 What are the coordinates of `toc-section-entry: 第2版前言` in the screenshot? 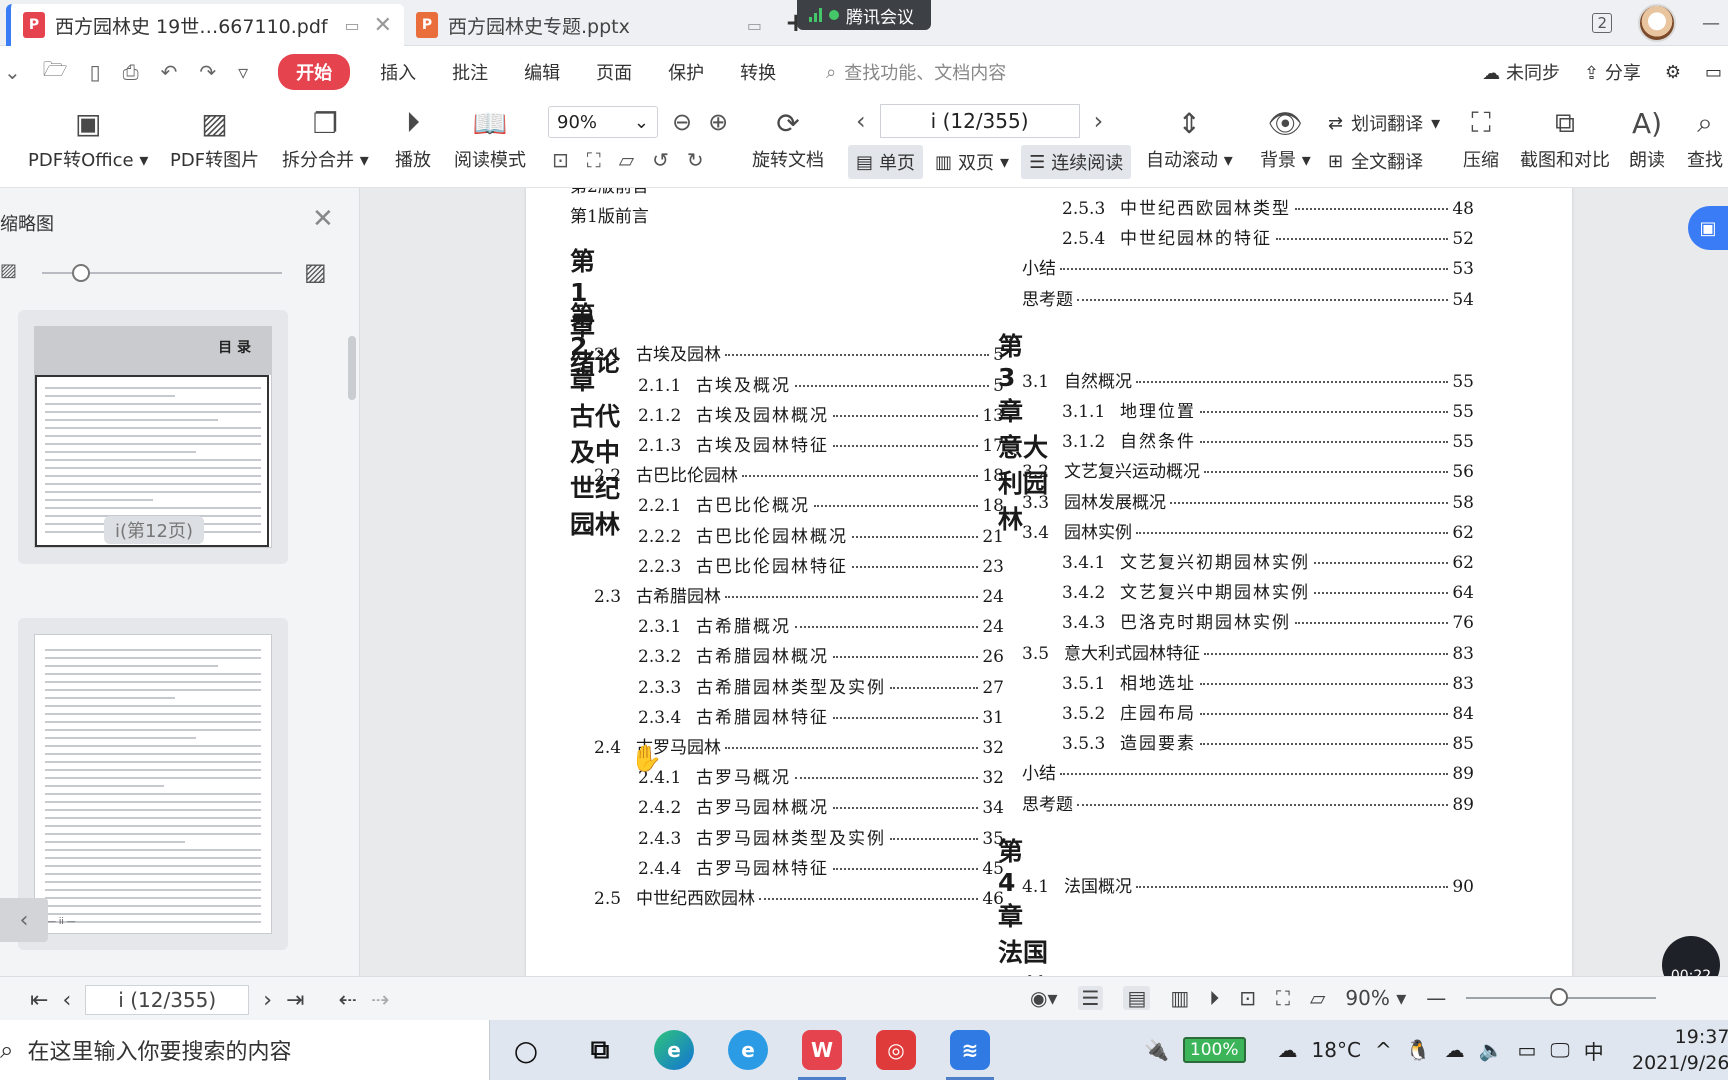 It's located at (787, 192).